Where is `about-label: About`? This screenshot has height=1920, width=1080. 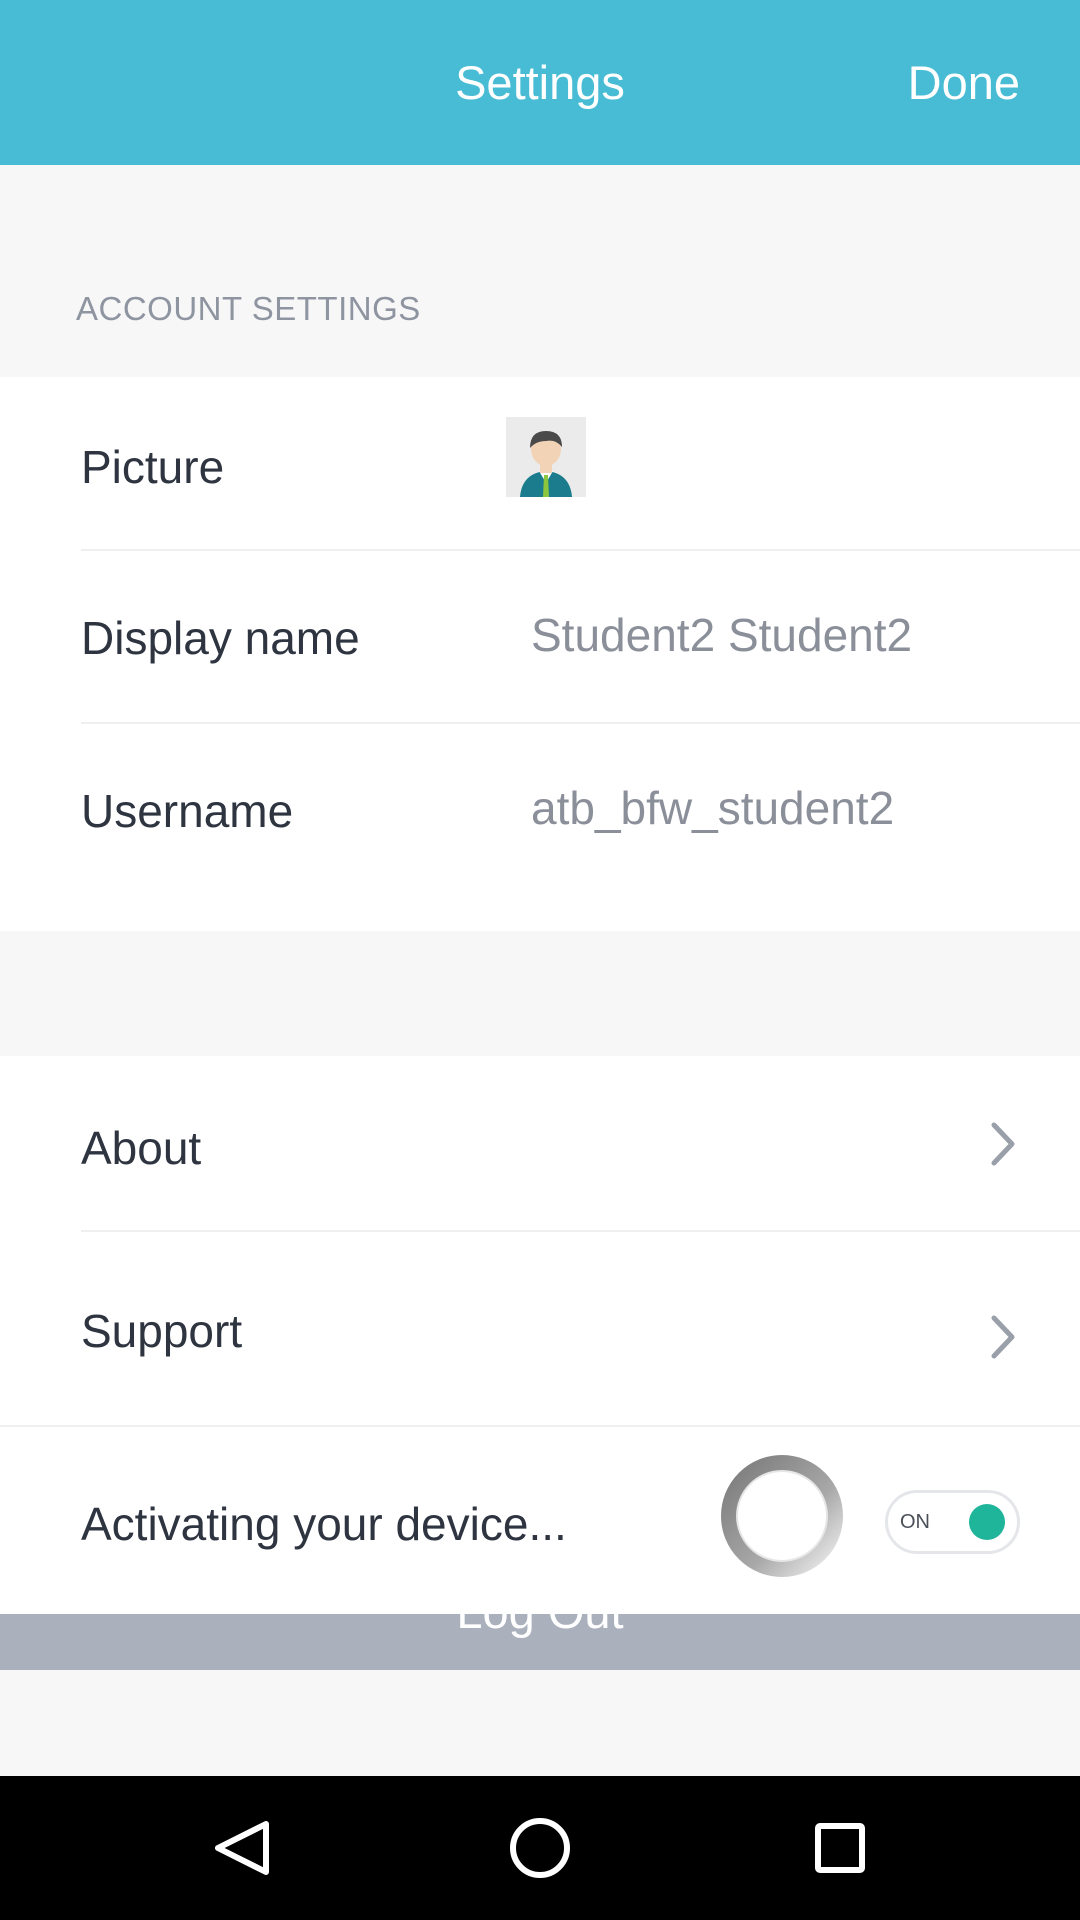
about-label: About is located at coordinates (141, 1148).